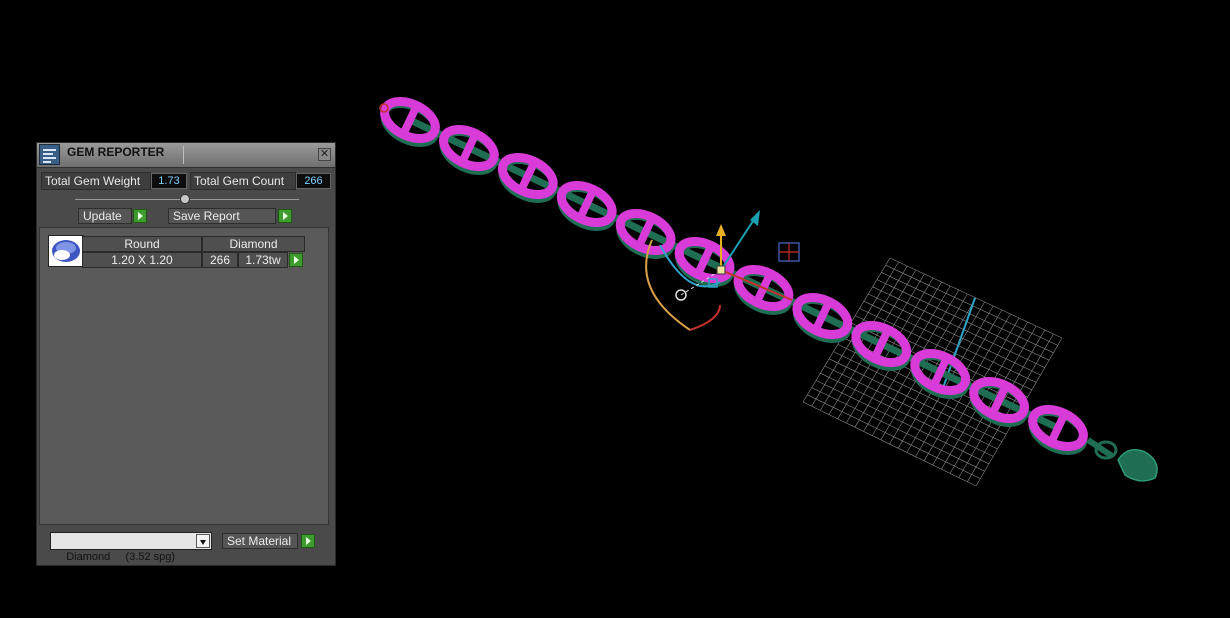 The width and height of the screenshot is (1230, 618). Describe the element at coordinates (142, 260) in the screenshot. I see `gem-size-cell: 1.20 X 1.20` at that location.